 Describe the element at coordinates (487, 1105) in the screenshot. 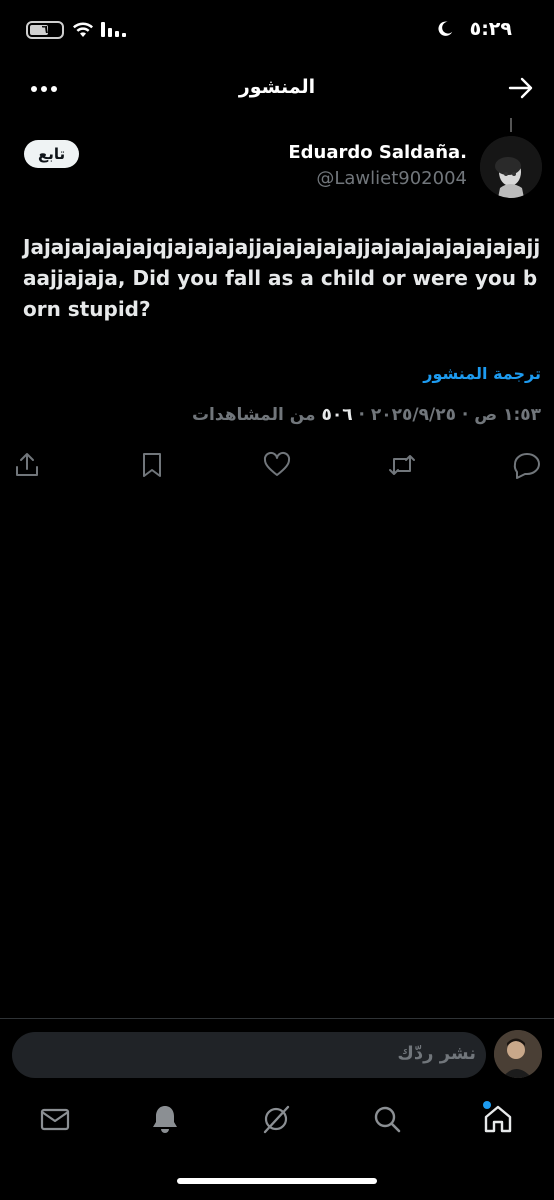

I see `home-notification-dot` at that location.